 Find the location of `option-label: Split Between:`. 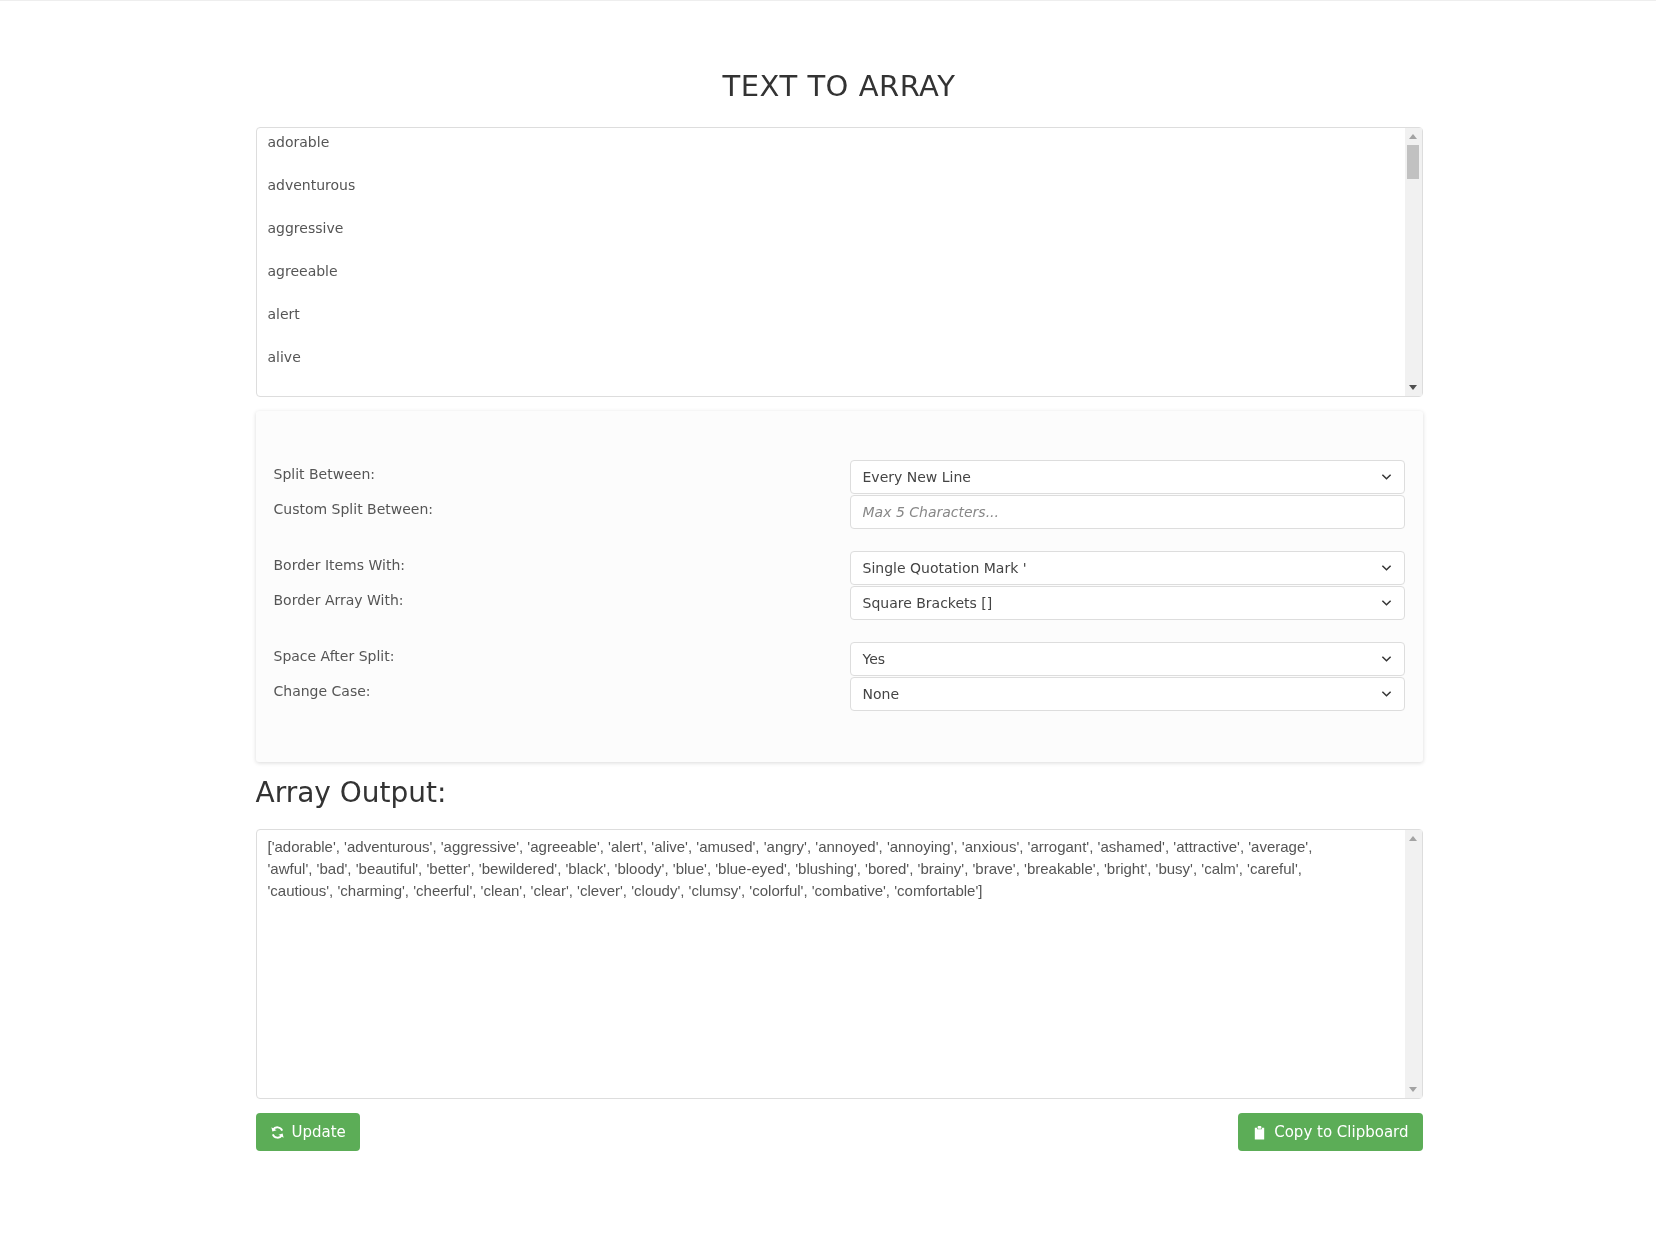

option-label: Split Between: is located at coordinates (324, 473).